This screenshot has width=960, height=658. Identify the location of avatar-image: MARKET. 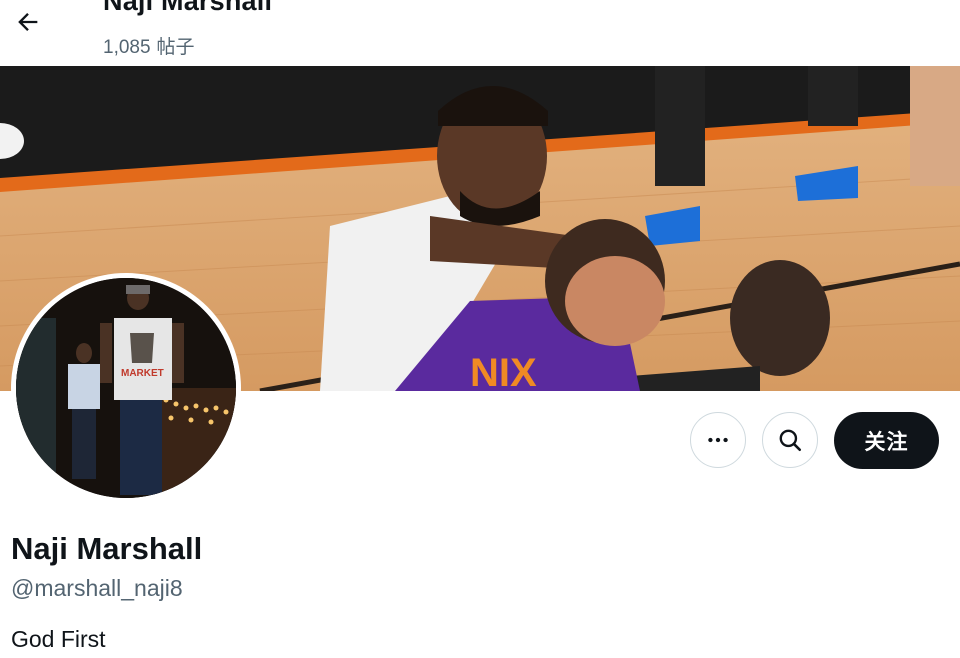
(126, 388).